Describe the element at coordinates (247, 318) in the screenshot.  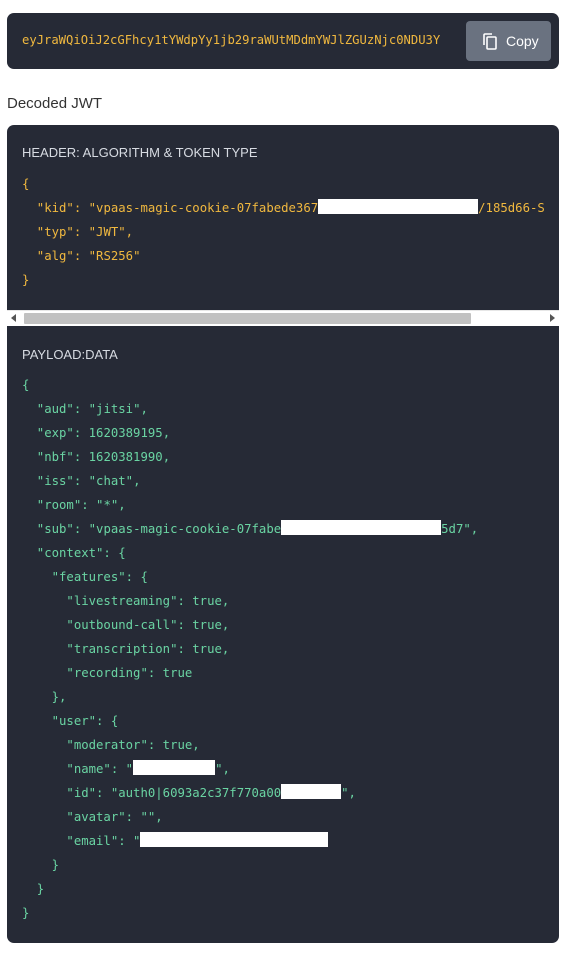
I see `scrollbar-thumb` at that location.